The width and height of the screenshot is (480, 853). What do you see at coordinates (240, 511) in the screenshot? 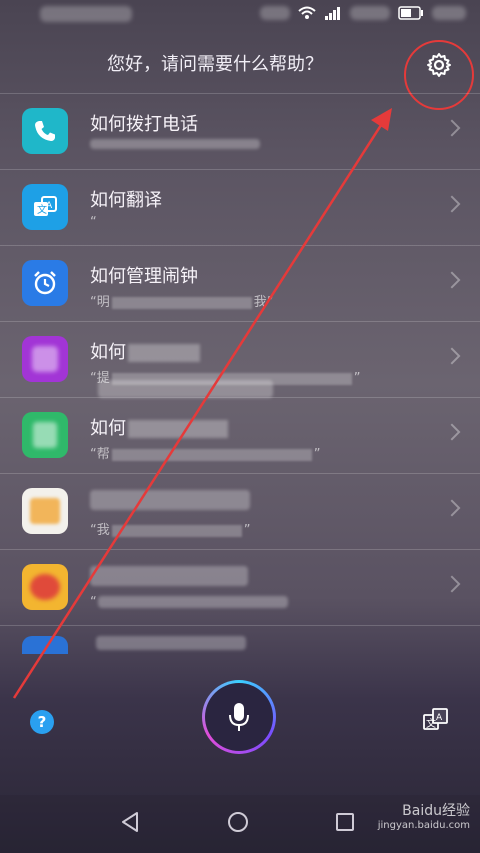
I see `list-item: “我”` at bounding box center [240, 511].